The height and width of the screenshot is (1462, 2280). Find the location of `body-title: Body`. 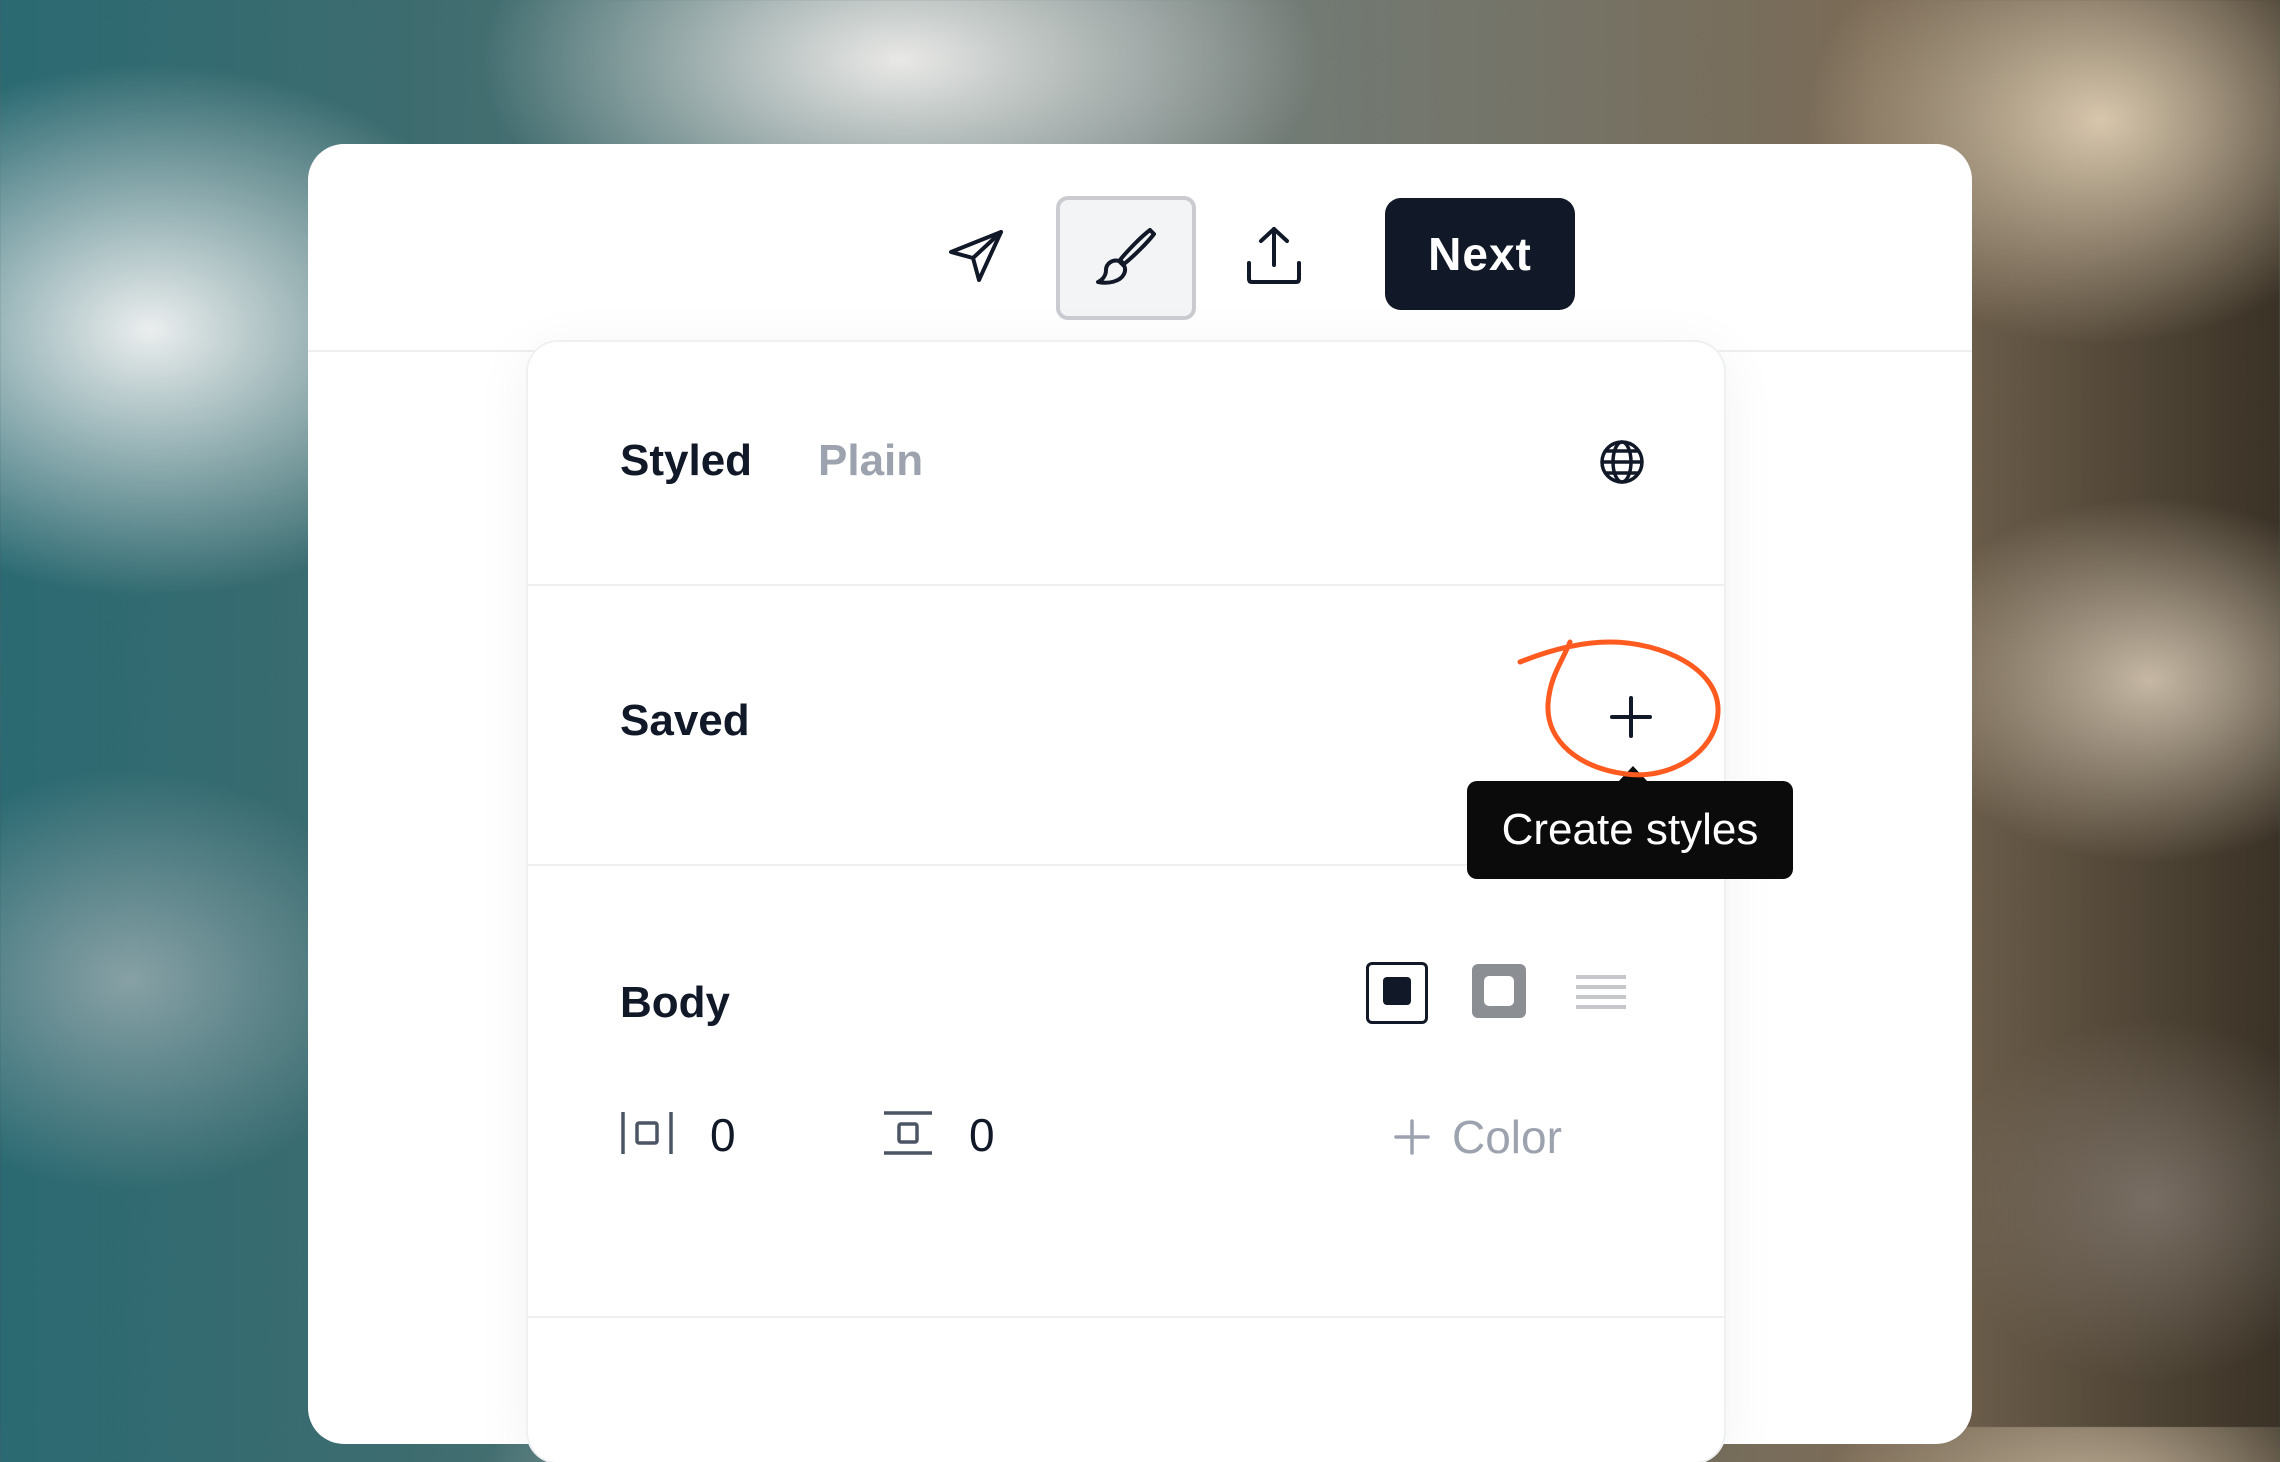

body-title: Body is located at coordinates (675, 1002).